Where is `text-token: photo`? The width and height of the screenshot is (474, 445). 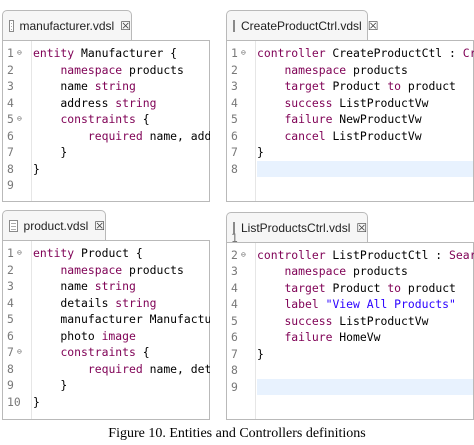 text-token: photo is located at coordinates (67, 335).